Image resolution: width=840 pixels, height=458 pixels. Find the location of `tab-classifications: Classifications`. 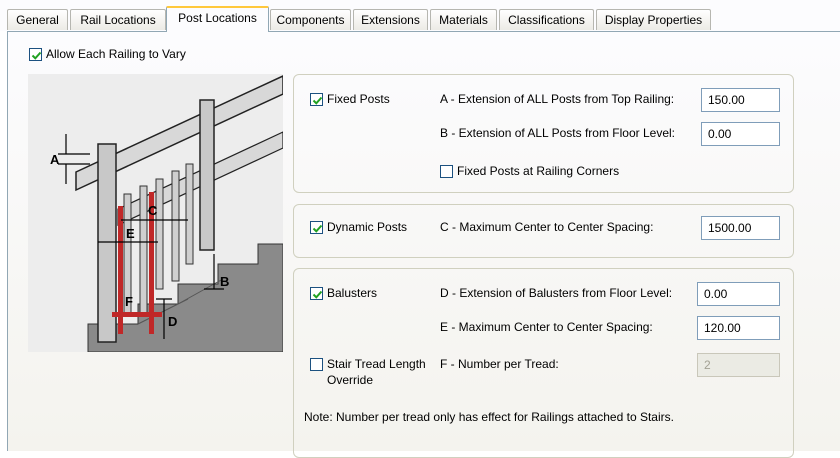

tab-classifications: Classifications is located at coordinates (546, 19).